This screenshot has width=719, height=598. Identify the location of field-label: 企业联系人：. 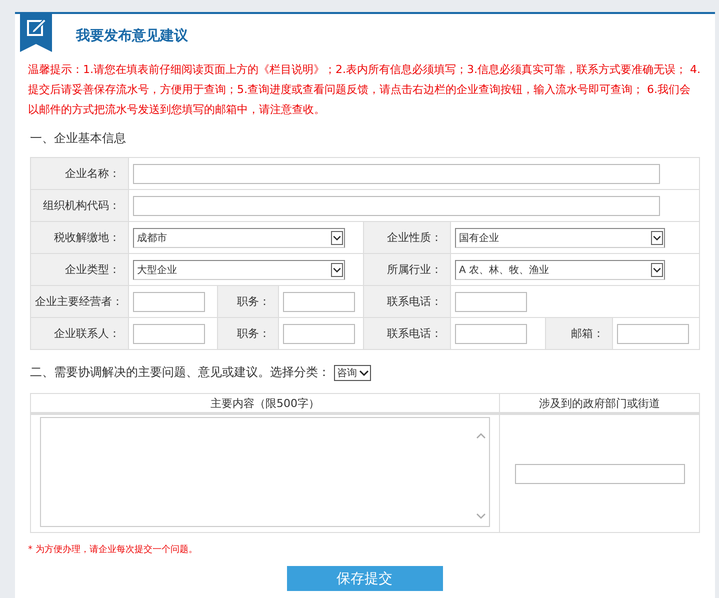
(87, 333).